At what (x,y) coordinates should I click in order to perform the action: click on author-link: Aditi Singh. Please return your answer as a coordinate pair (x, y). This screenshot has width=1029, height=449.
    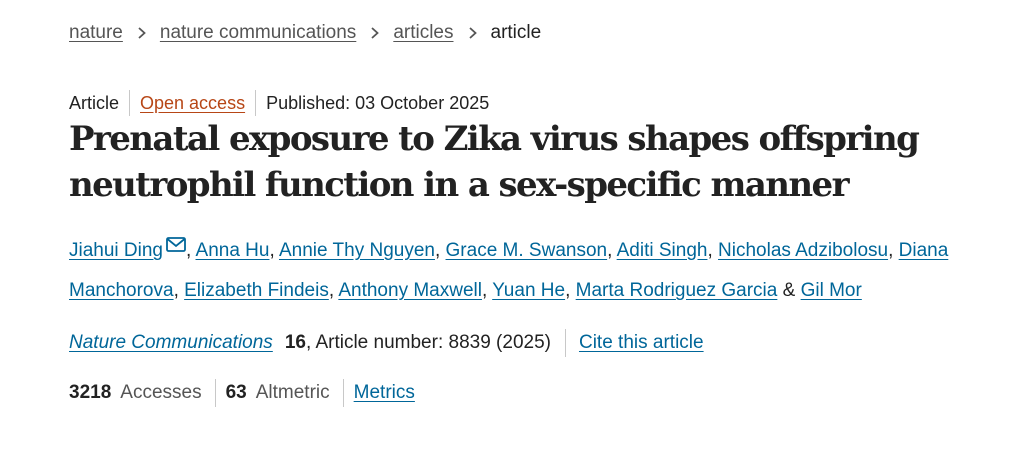
    Looking at the image, I should click on (662, 250).